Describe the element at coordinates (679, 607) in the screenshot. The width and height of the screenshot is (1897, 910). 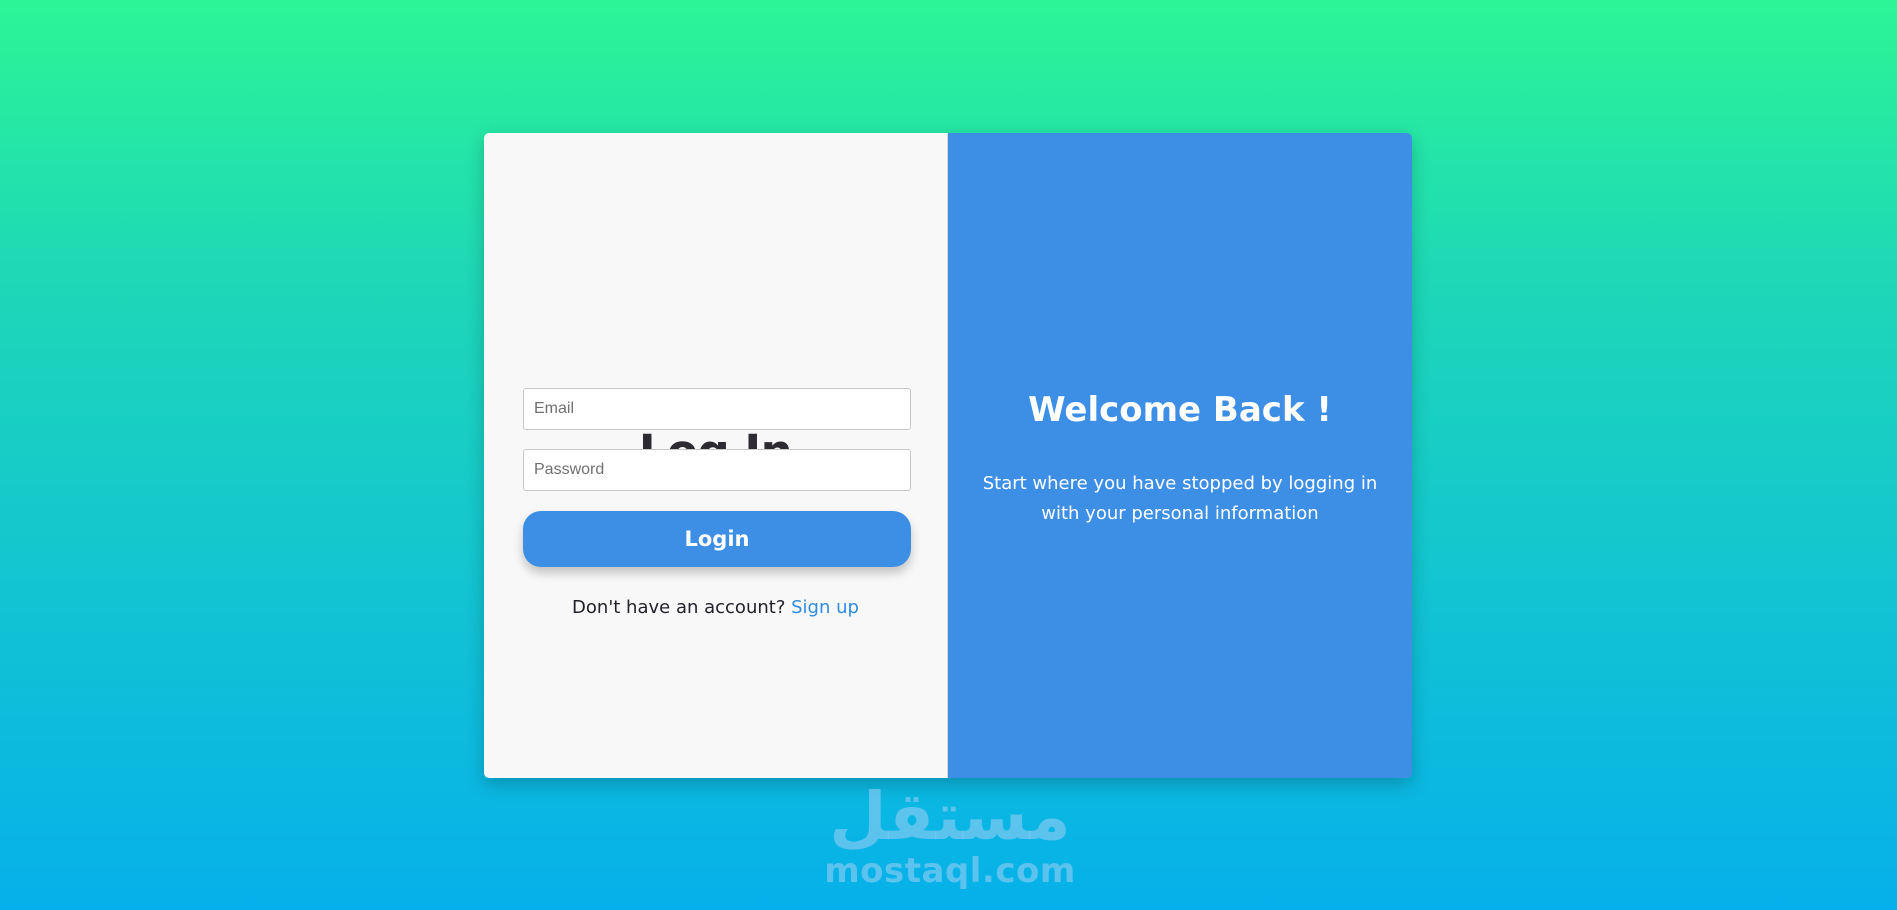
I see `signup-prompt: Don't have an account?` at that location.